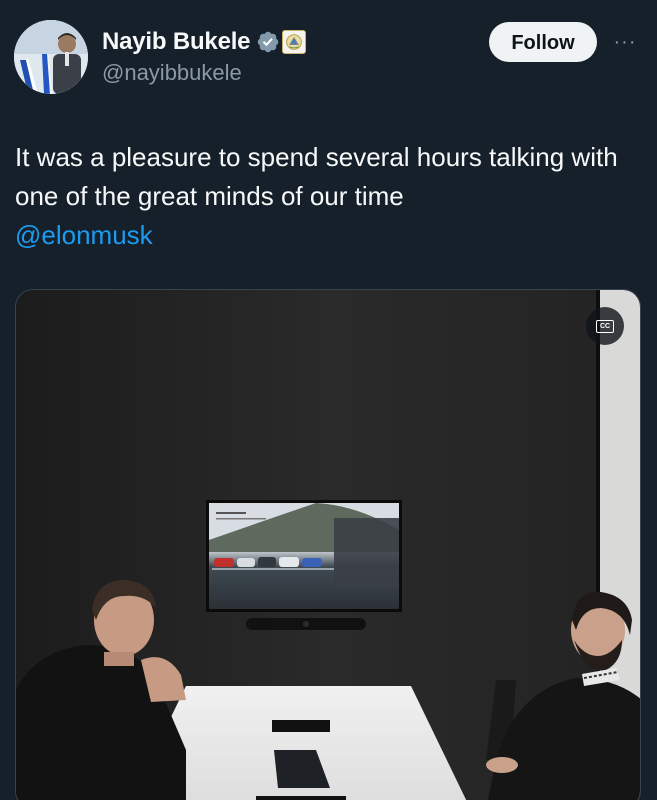 This screenshot has width=657, height=800. What do you see at coordinates (294, 42) in the screenshot?
I see `government-seal-icon` at bounding box center [294, 42].